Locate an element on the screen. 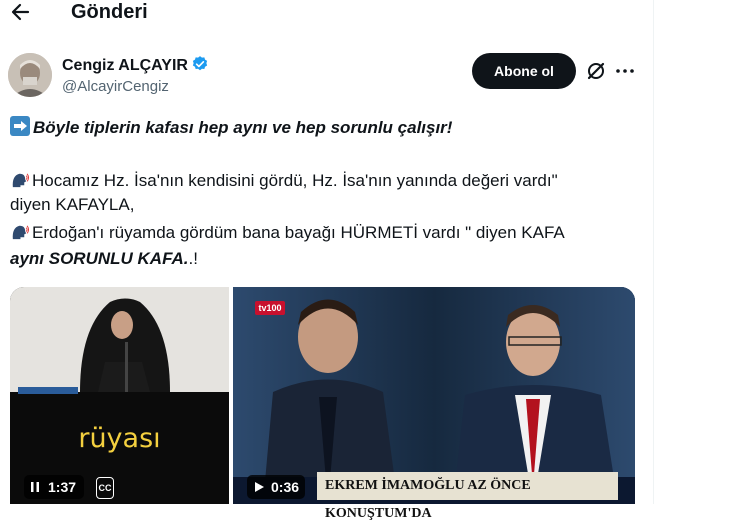 The height and width of the screenshot is (528, 750). video-1-time-badge: 1:37 is located at coordinates (54, 487).